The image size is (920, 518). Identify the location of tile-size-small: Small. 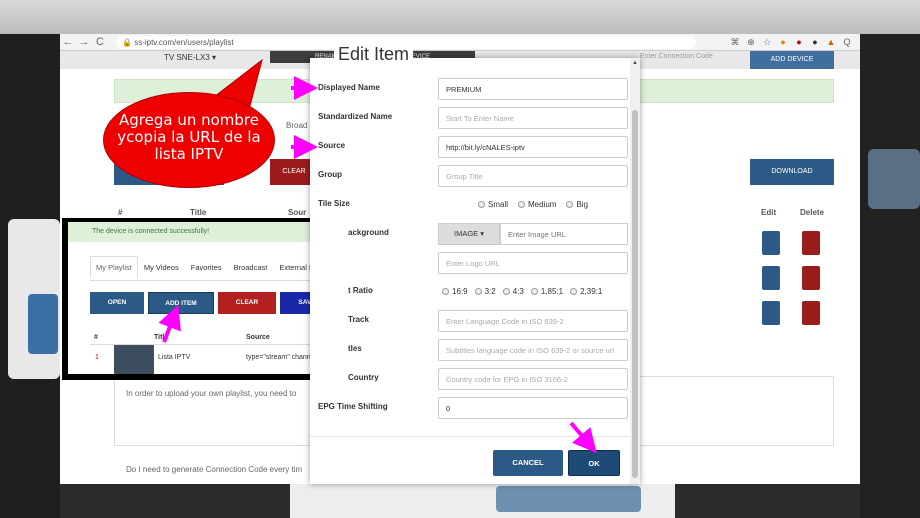
(493, 204).